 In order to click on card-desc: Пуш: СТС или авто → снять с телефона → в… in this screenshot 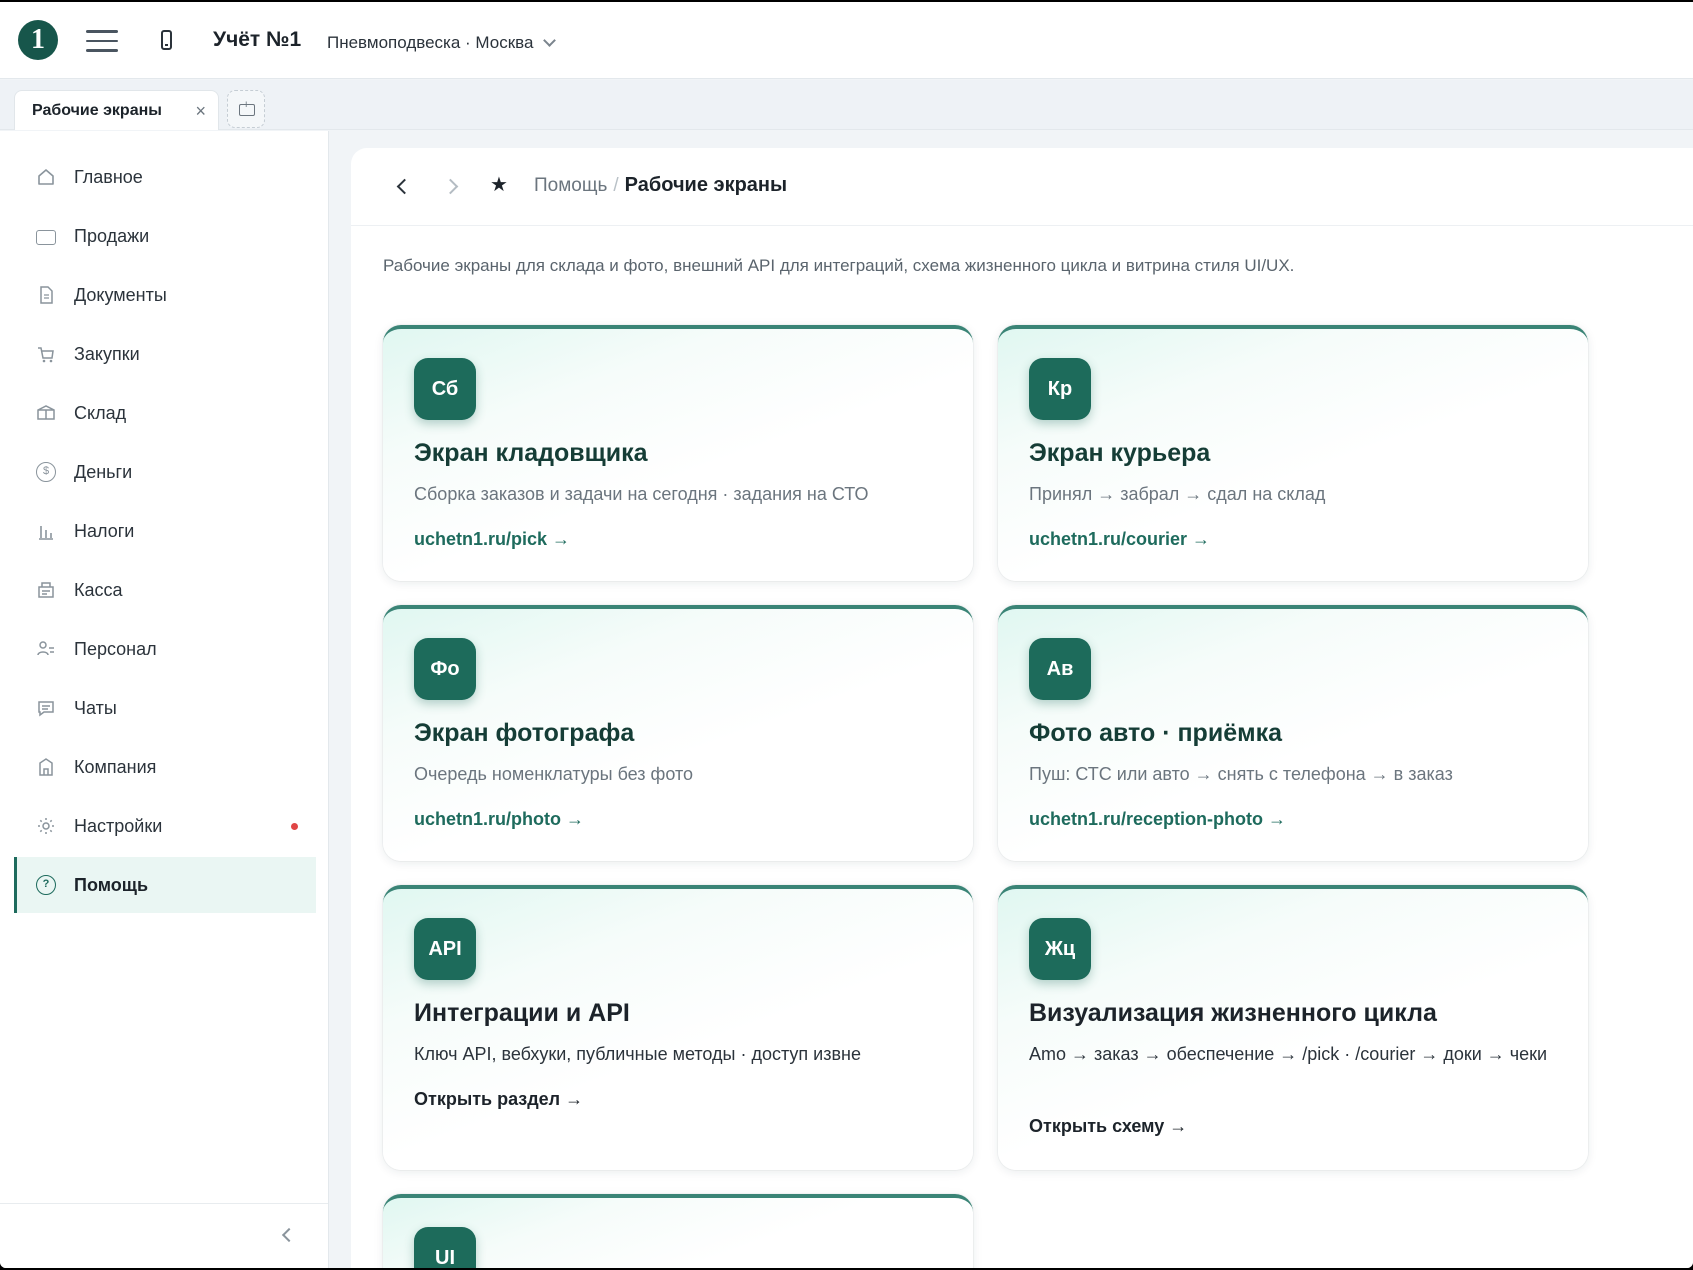, I will do `click(1241, 774)`.